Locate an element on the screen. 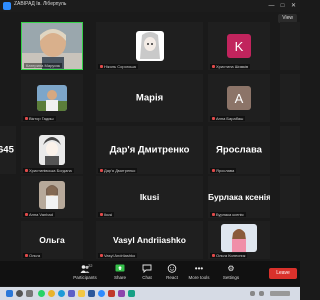 Image resolution: width=320 pixels, height=300 pixels. more-icon: ••• is located at coordinates (199, 268).